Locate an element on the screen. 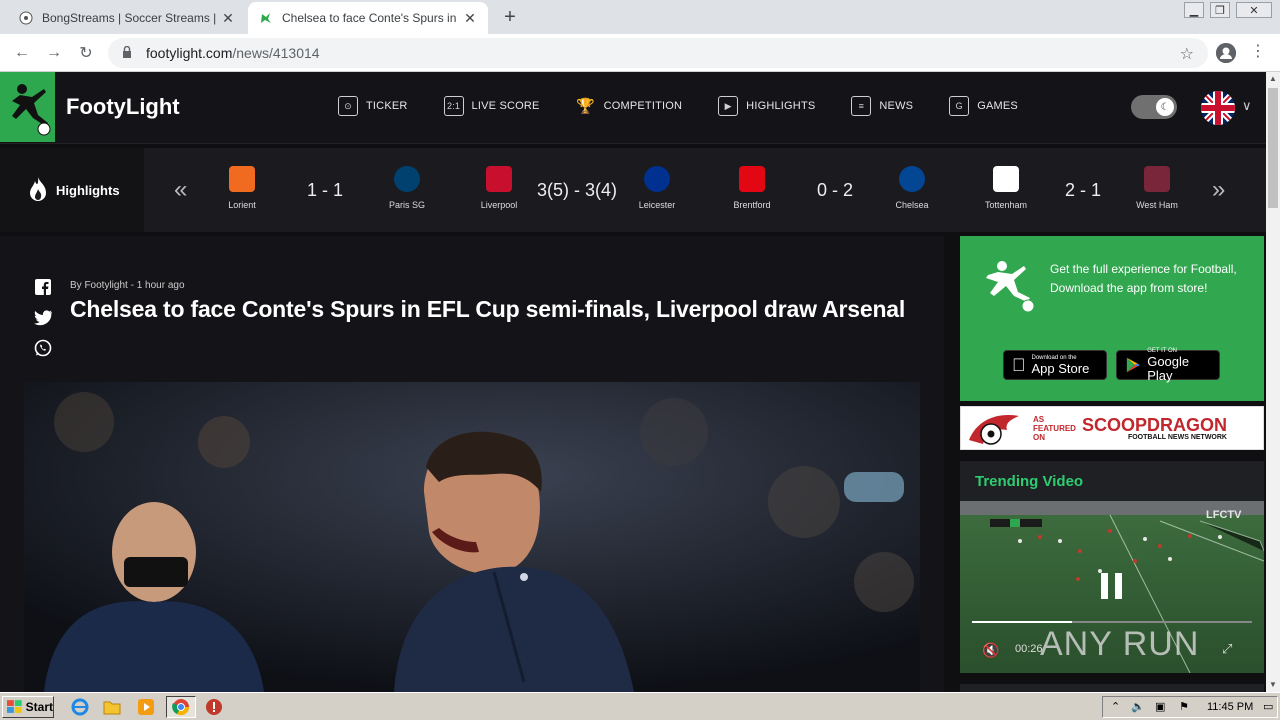  new-tab-button: + is located at coordinates (510, 17).